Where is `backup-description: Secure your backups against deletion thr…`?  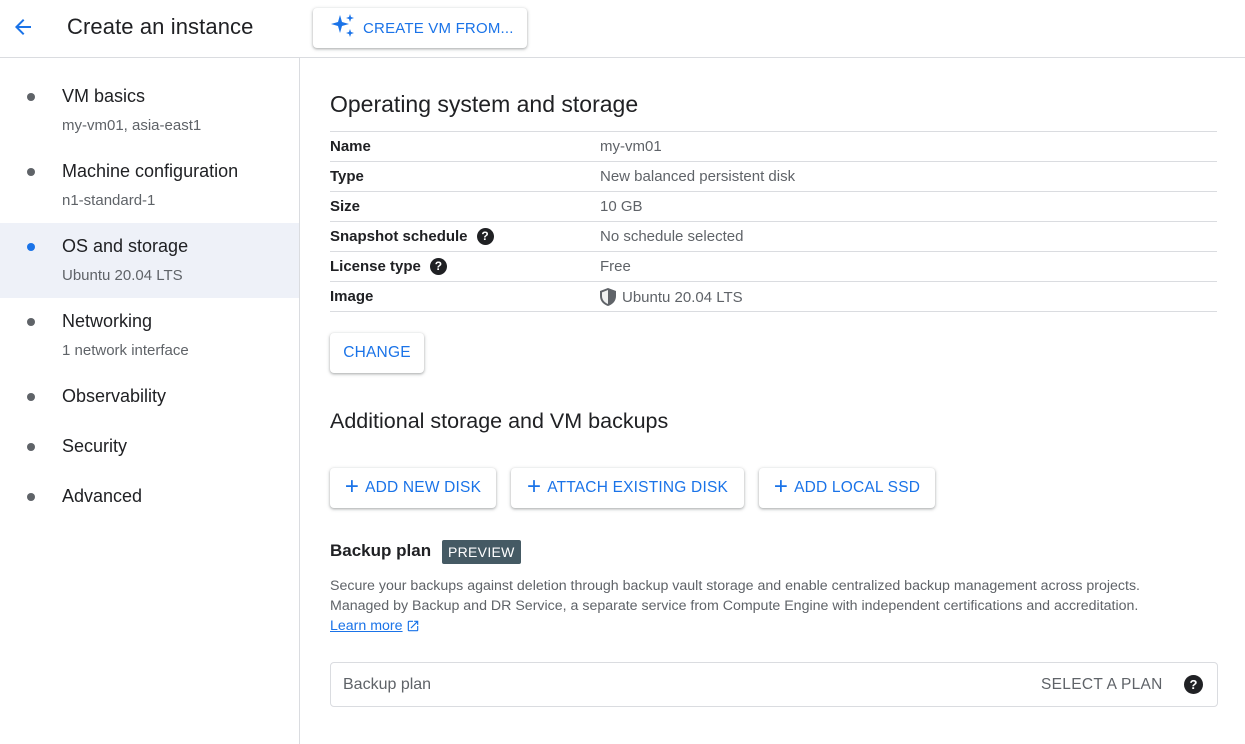 backup-description: Secure your backups against deletion thr… is located at coordinates (770, 606).